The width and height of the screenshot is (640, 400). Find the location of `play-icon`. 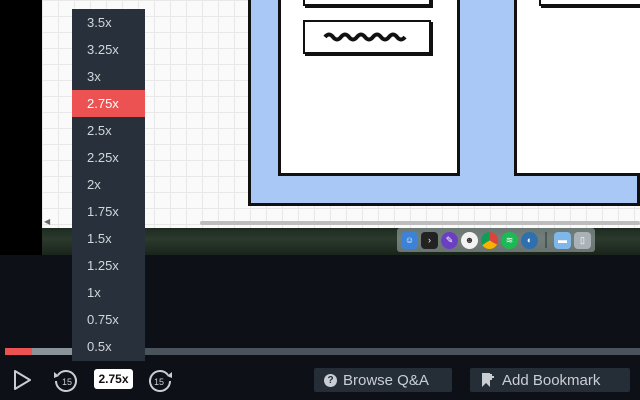

play-icon is located at coordinates (22, 380).